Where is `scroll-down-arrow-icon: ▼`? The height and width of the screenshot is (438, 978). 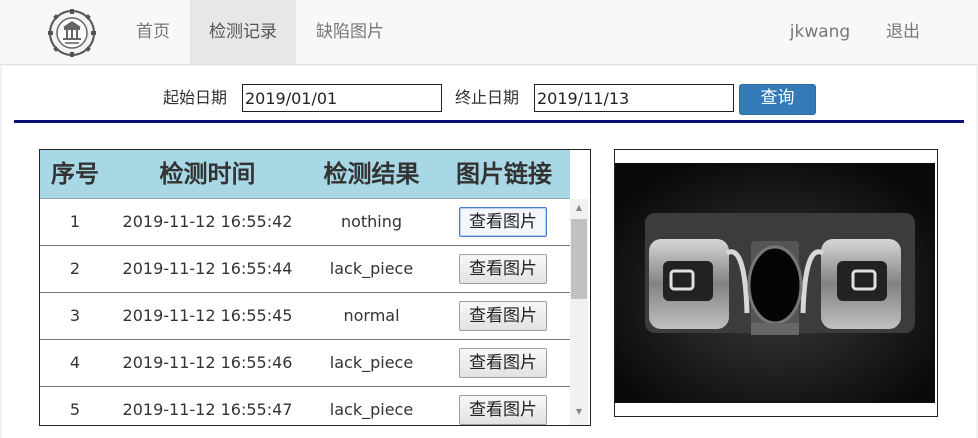 scroll-down-arrow-icon: ▼ is located at coordinates (579, 412).